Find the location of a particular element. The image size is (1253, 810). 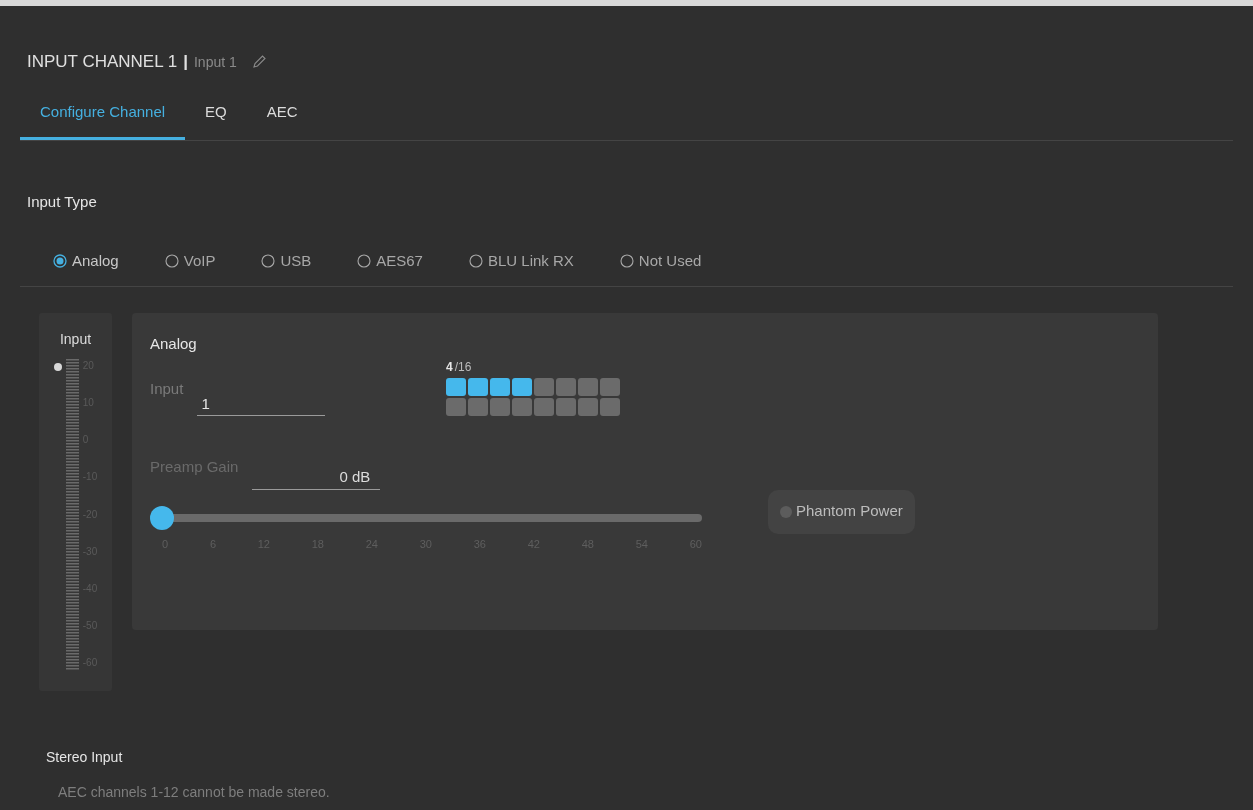

note-text: AEC channels 1-12 cannot be made stereo. is located at coordinates (194, 792).